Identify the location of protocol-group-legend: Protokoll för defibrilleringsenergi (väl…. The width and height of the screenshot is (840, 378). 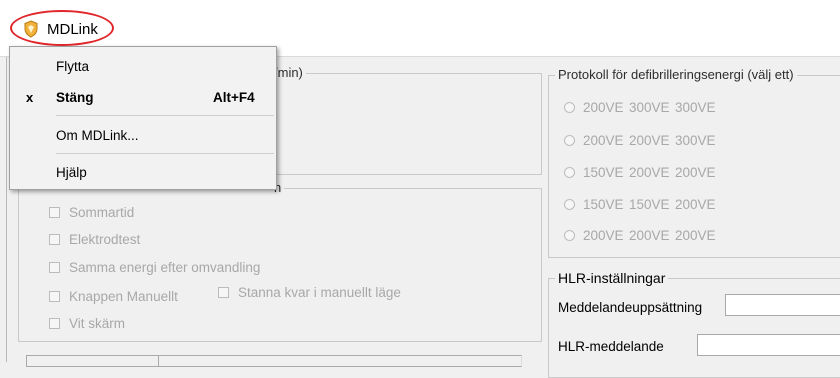
(676, 74).